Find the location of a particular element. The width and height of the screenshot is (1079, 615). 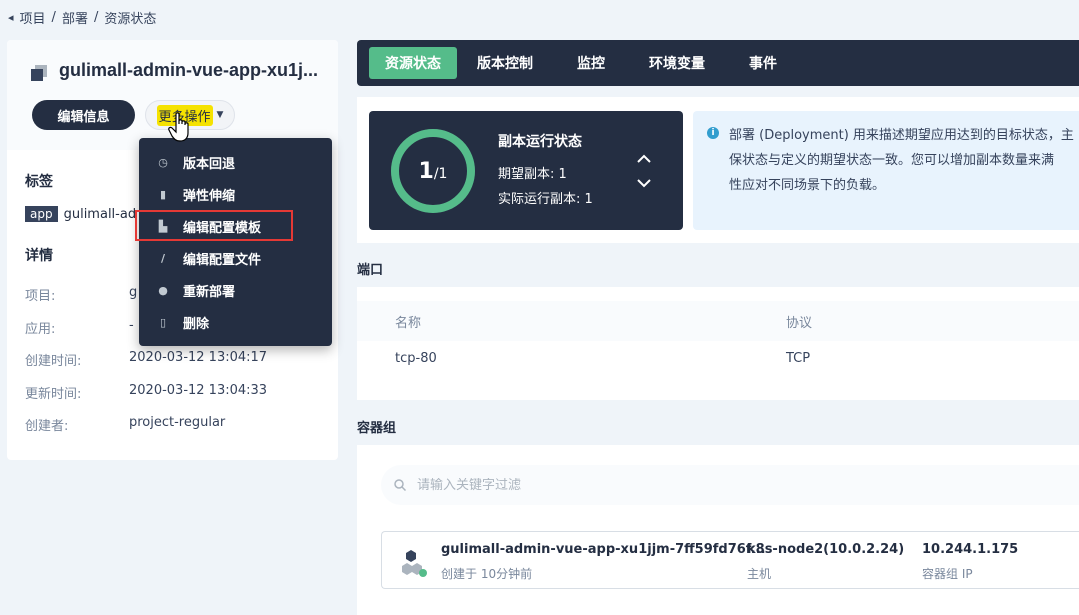

menu-item-label: 删除 is located at coordinates (196, 324).